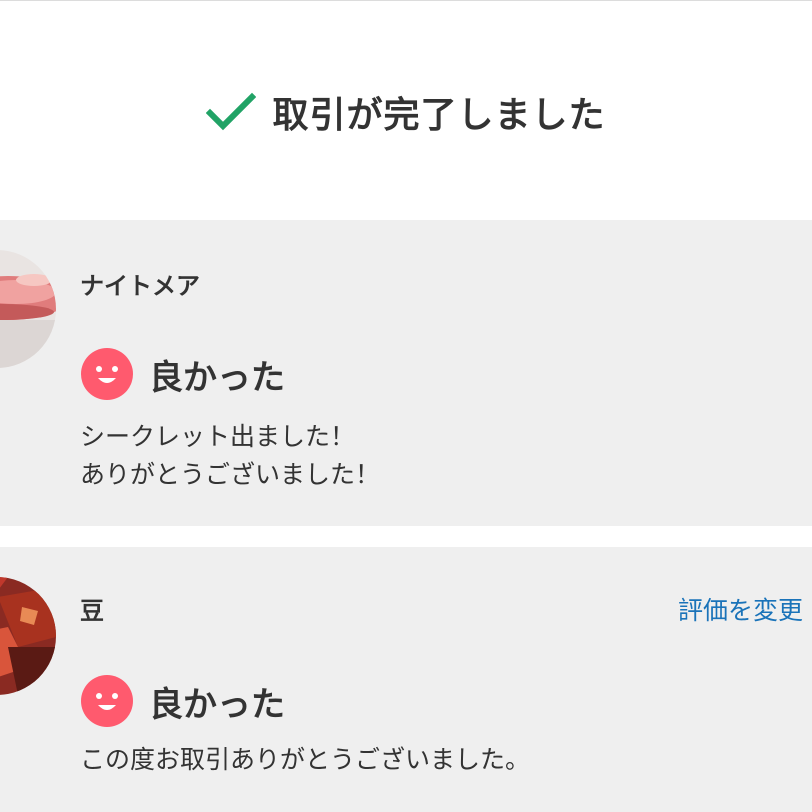  I want to click on completion-header: 取引が完了しました, so click(406, 112).